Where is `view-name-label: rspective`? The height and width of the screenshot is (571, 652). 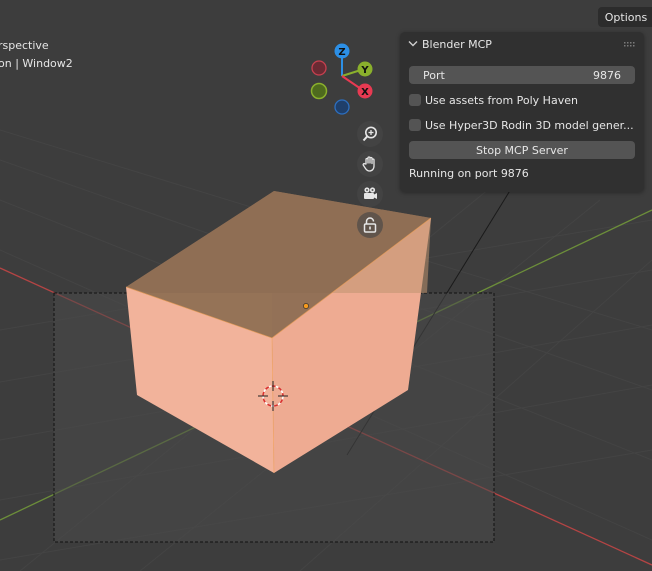 view-name-label: rspective is located at coordinates (24, 45).